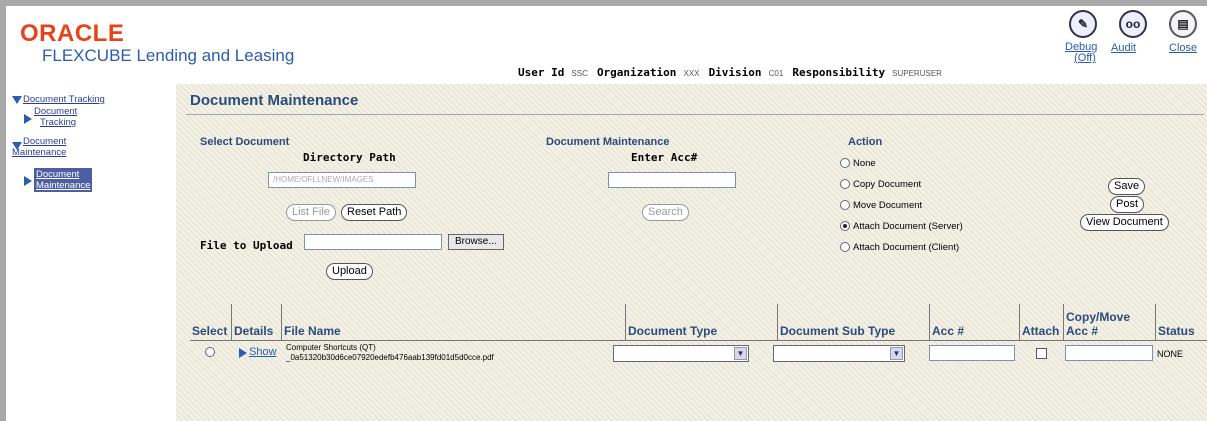 The height and width of the screenshot is (421, 1207). I want to click on col-details: Details, so click(257, 322).